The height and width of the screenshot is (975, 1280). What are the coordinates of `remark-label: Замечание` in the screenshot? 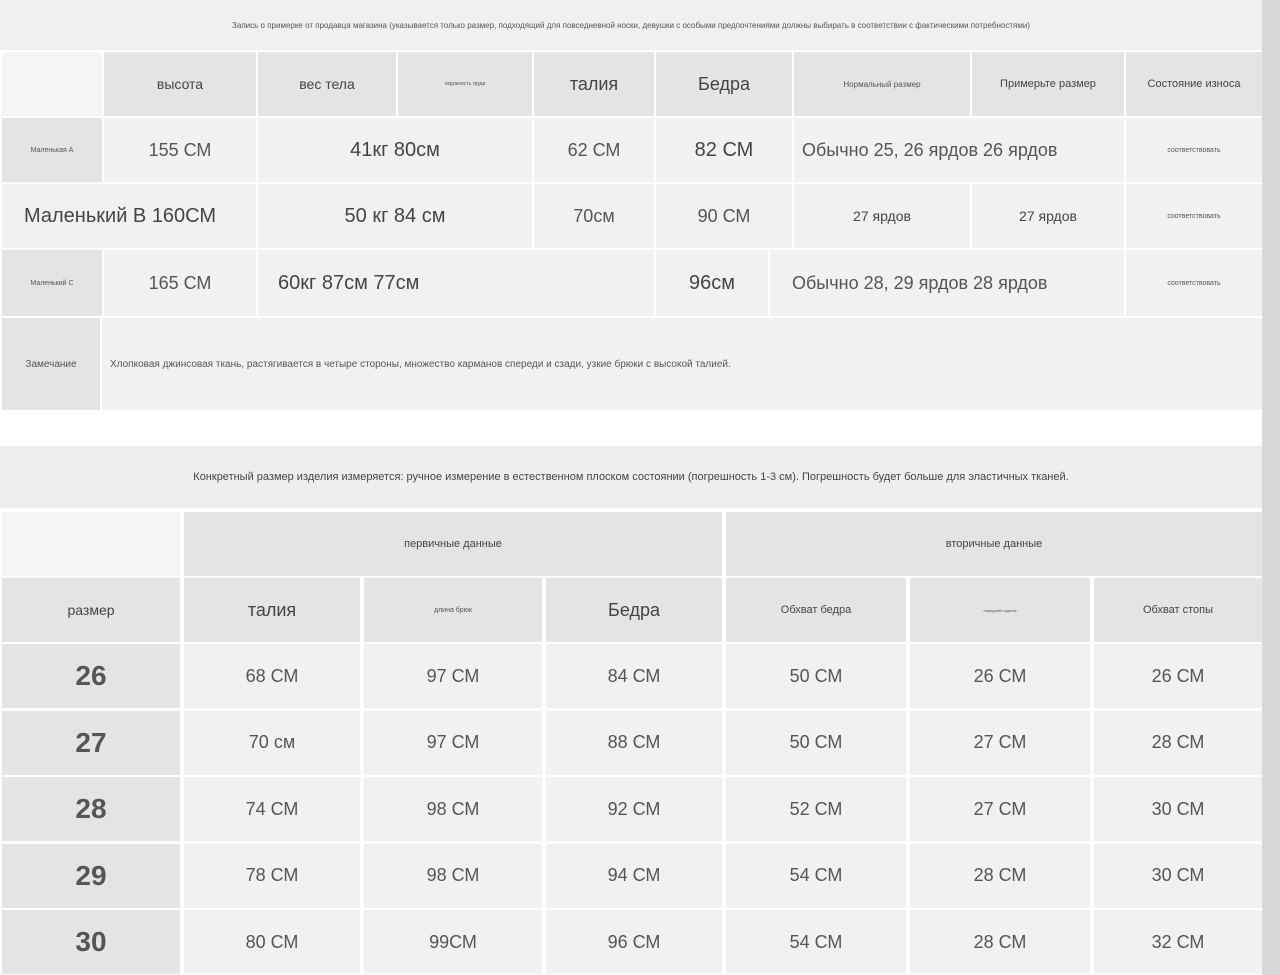 It's located at (51, 364).